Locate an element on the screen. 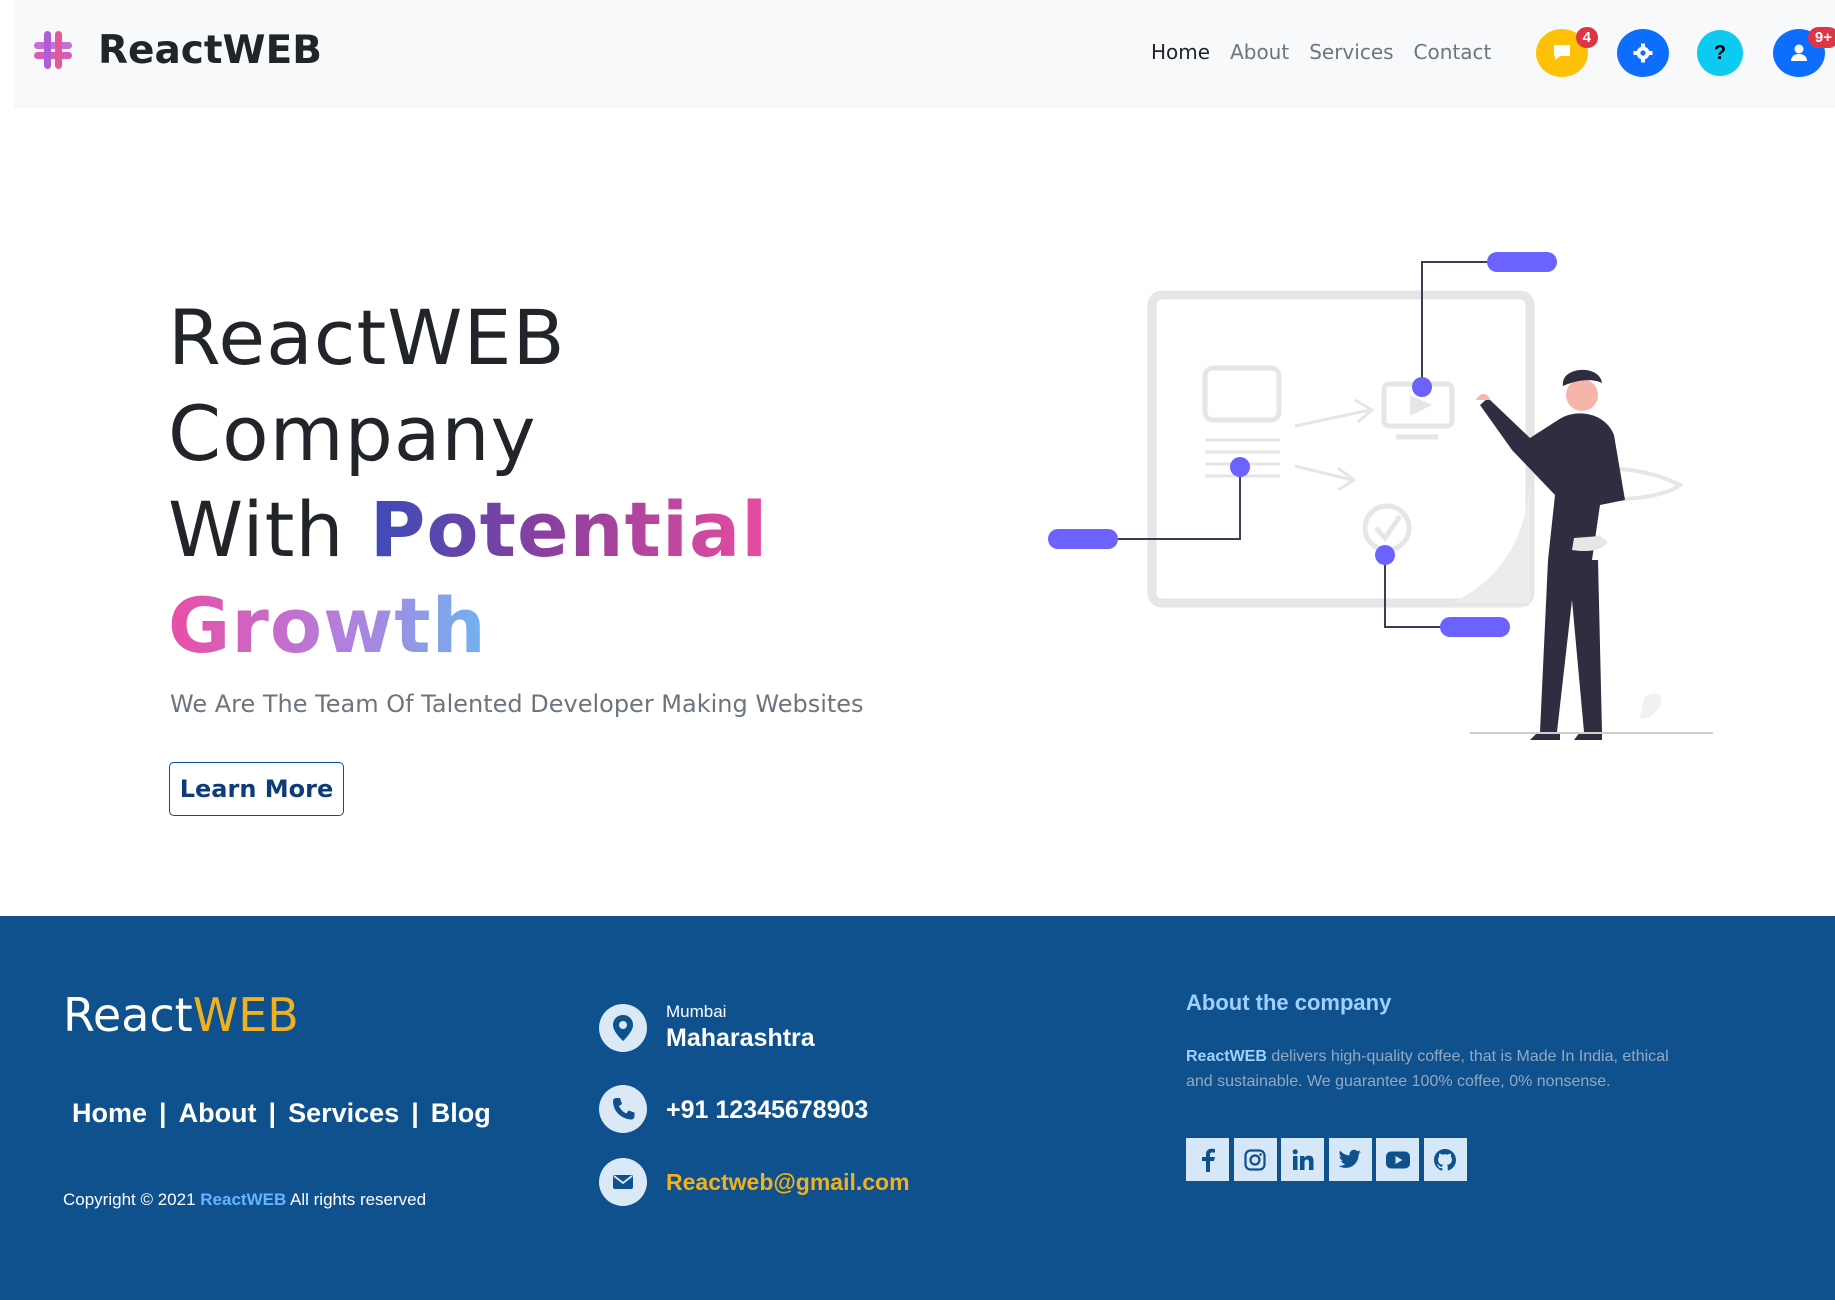 This screenshot has width=1835, height=1300. profile-button: 9+ is located at coordinates (1804, 52).